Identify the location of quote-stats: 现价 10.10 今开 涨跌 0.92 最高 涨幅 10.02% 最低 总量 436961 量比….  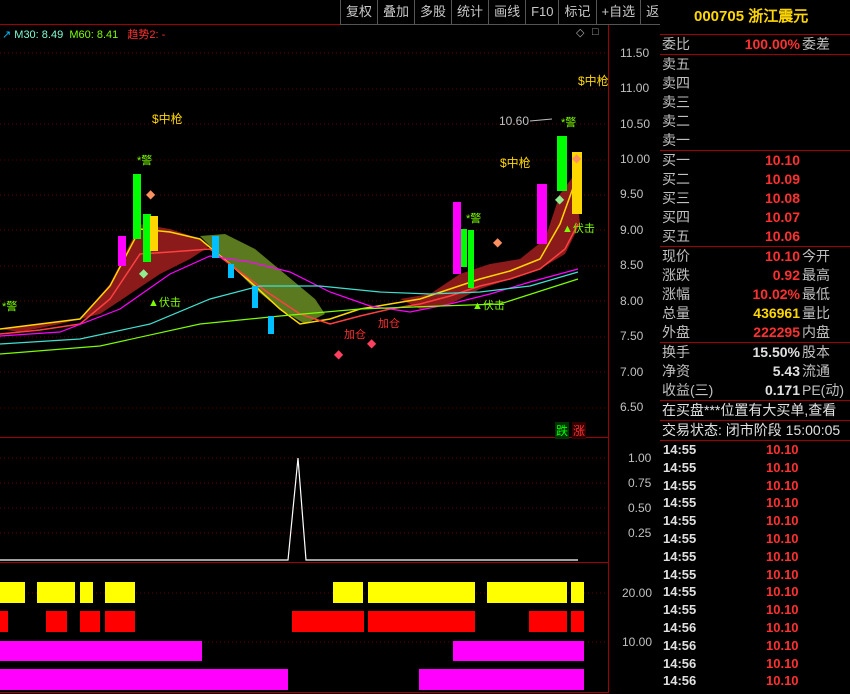
(755, 294).